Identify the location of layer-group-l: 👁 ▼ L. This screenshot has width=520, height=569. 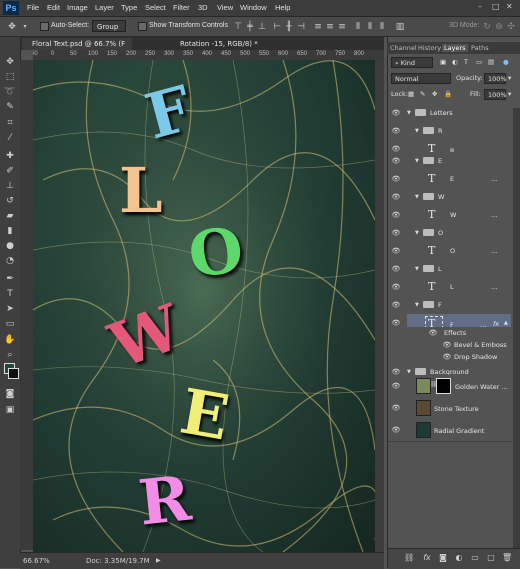
(450, 269).